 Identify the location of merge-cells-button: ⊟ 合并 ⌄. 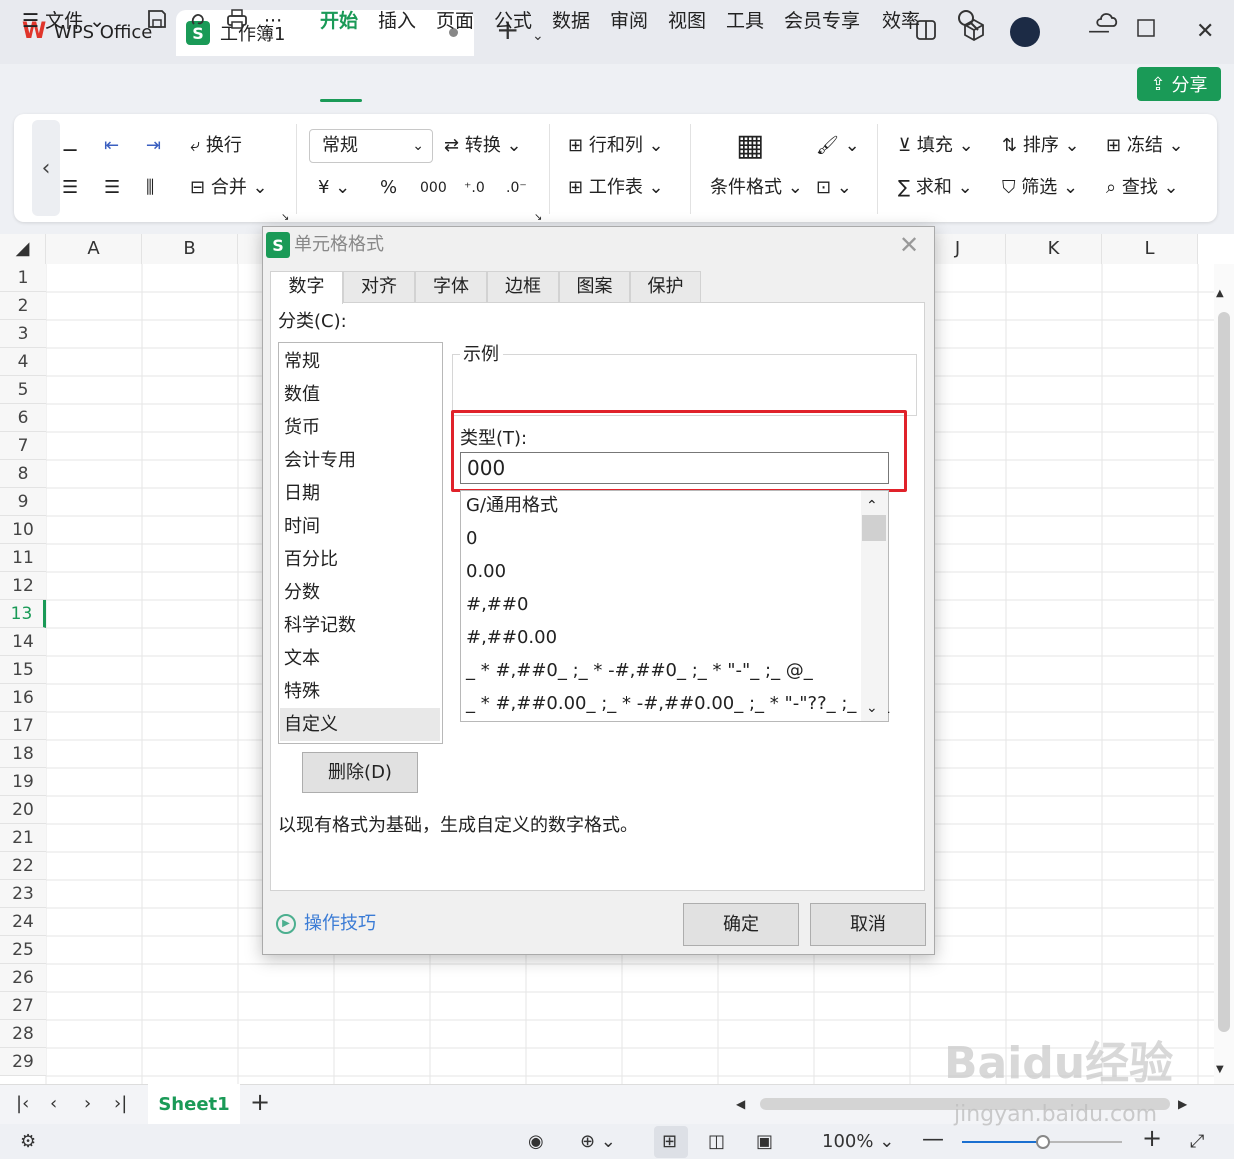
(229, 188).